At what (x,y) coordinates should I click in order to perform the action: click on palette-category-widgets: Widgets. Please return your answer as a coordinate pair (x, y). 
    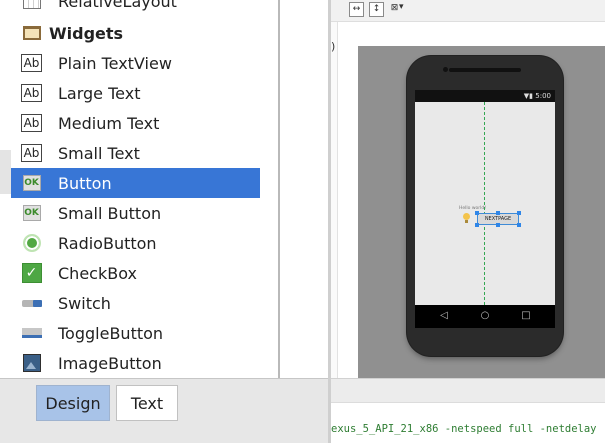
    Looking at the image, I should click on (135, 33).